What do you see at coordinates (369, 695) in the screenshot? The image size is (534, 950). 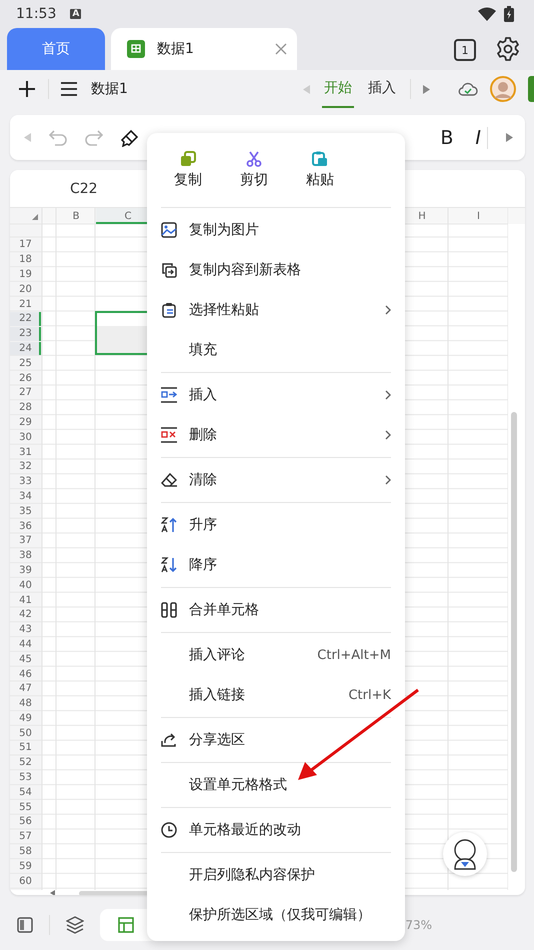 I see `shortcut-hint: Ctrl+K` at bounding box center [369, 695].